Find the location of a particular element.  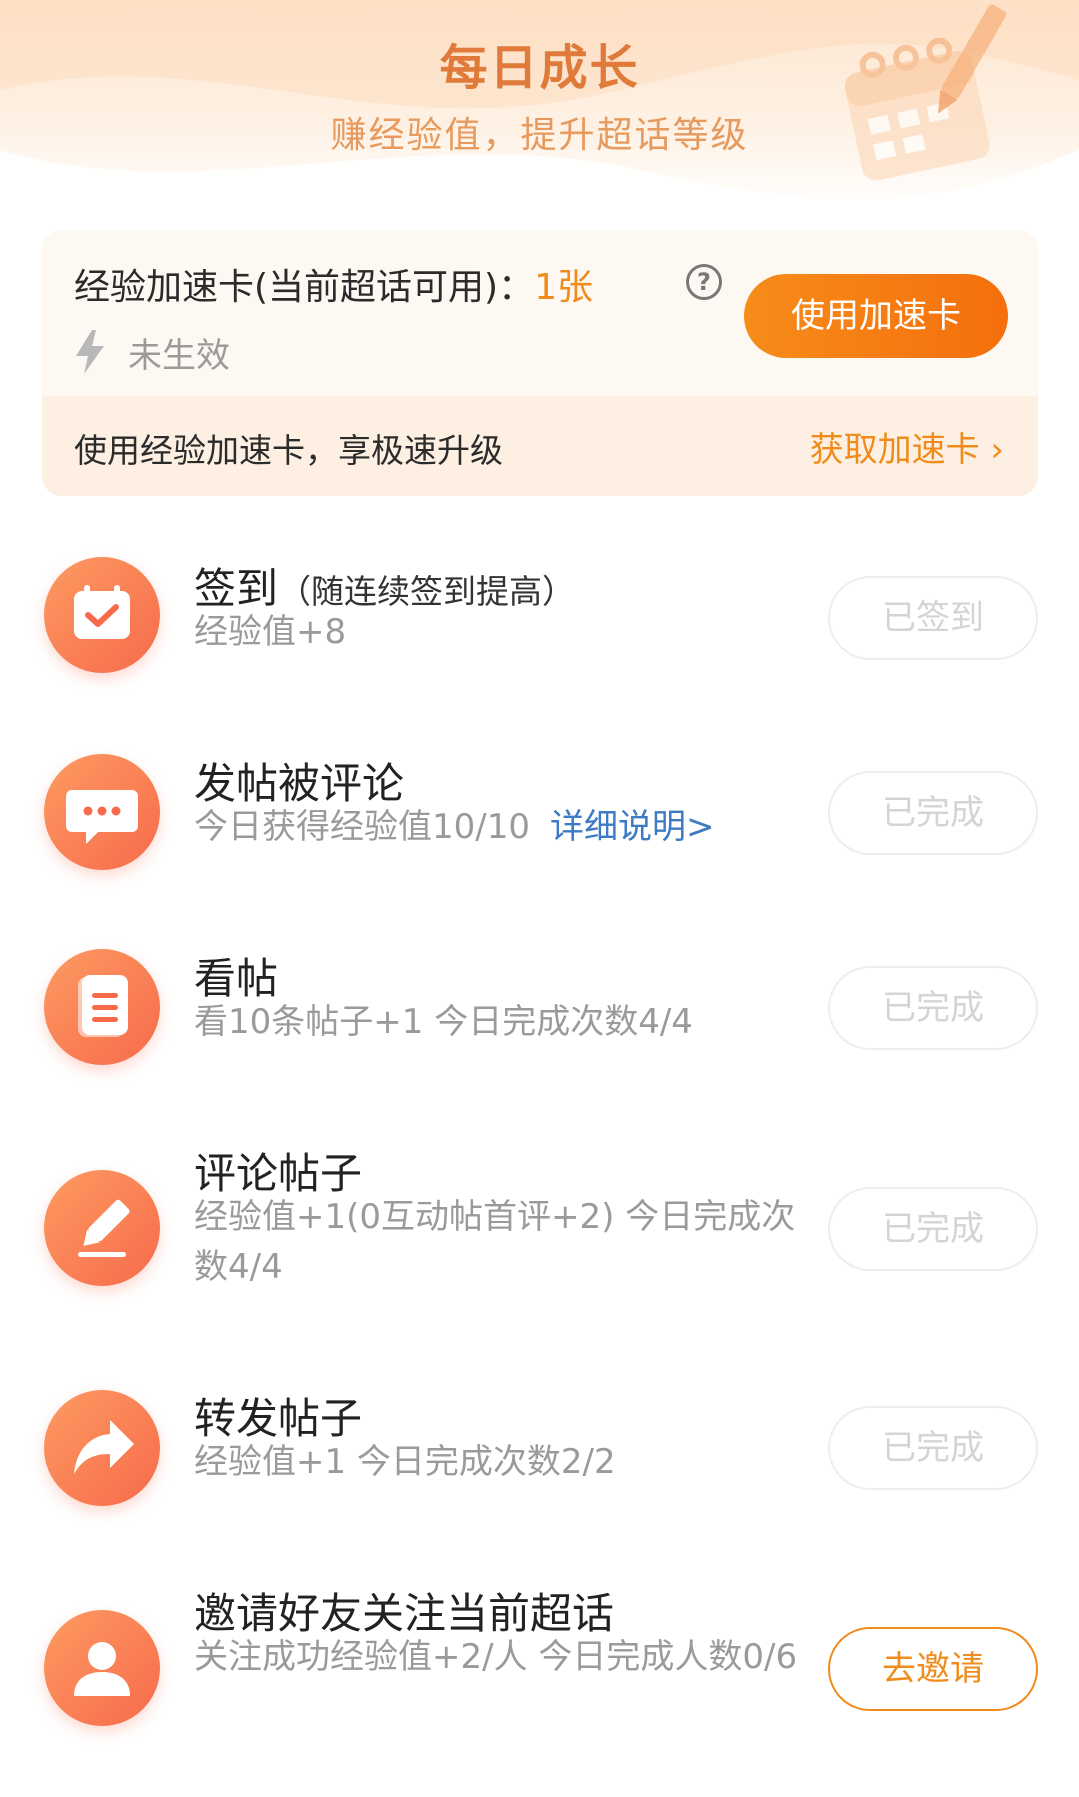

invite-button: 去邀请 is located at coordinates (933, 1669).